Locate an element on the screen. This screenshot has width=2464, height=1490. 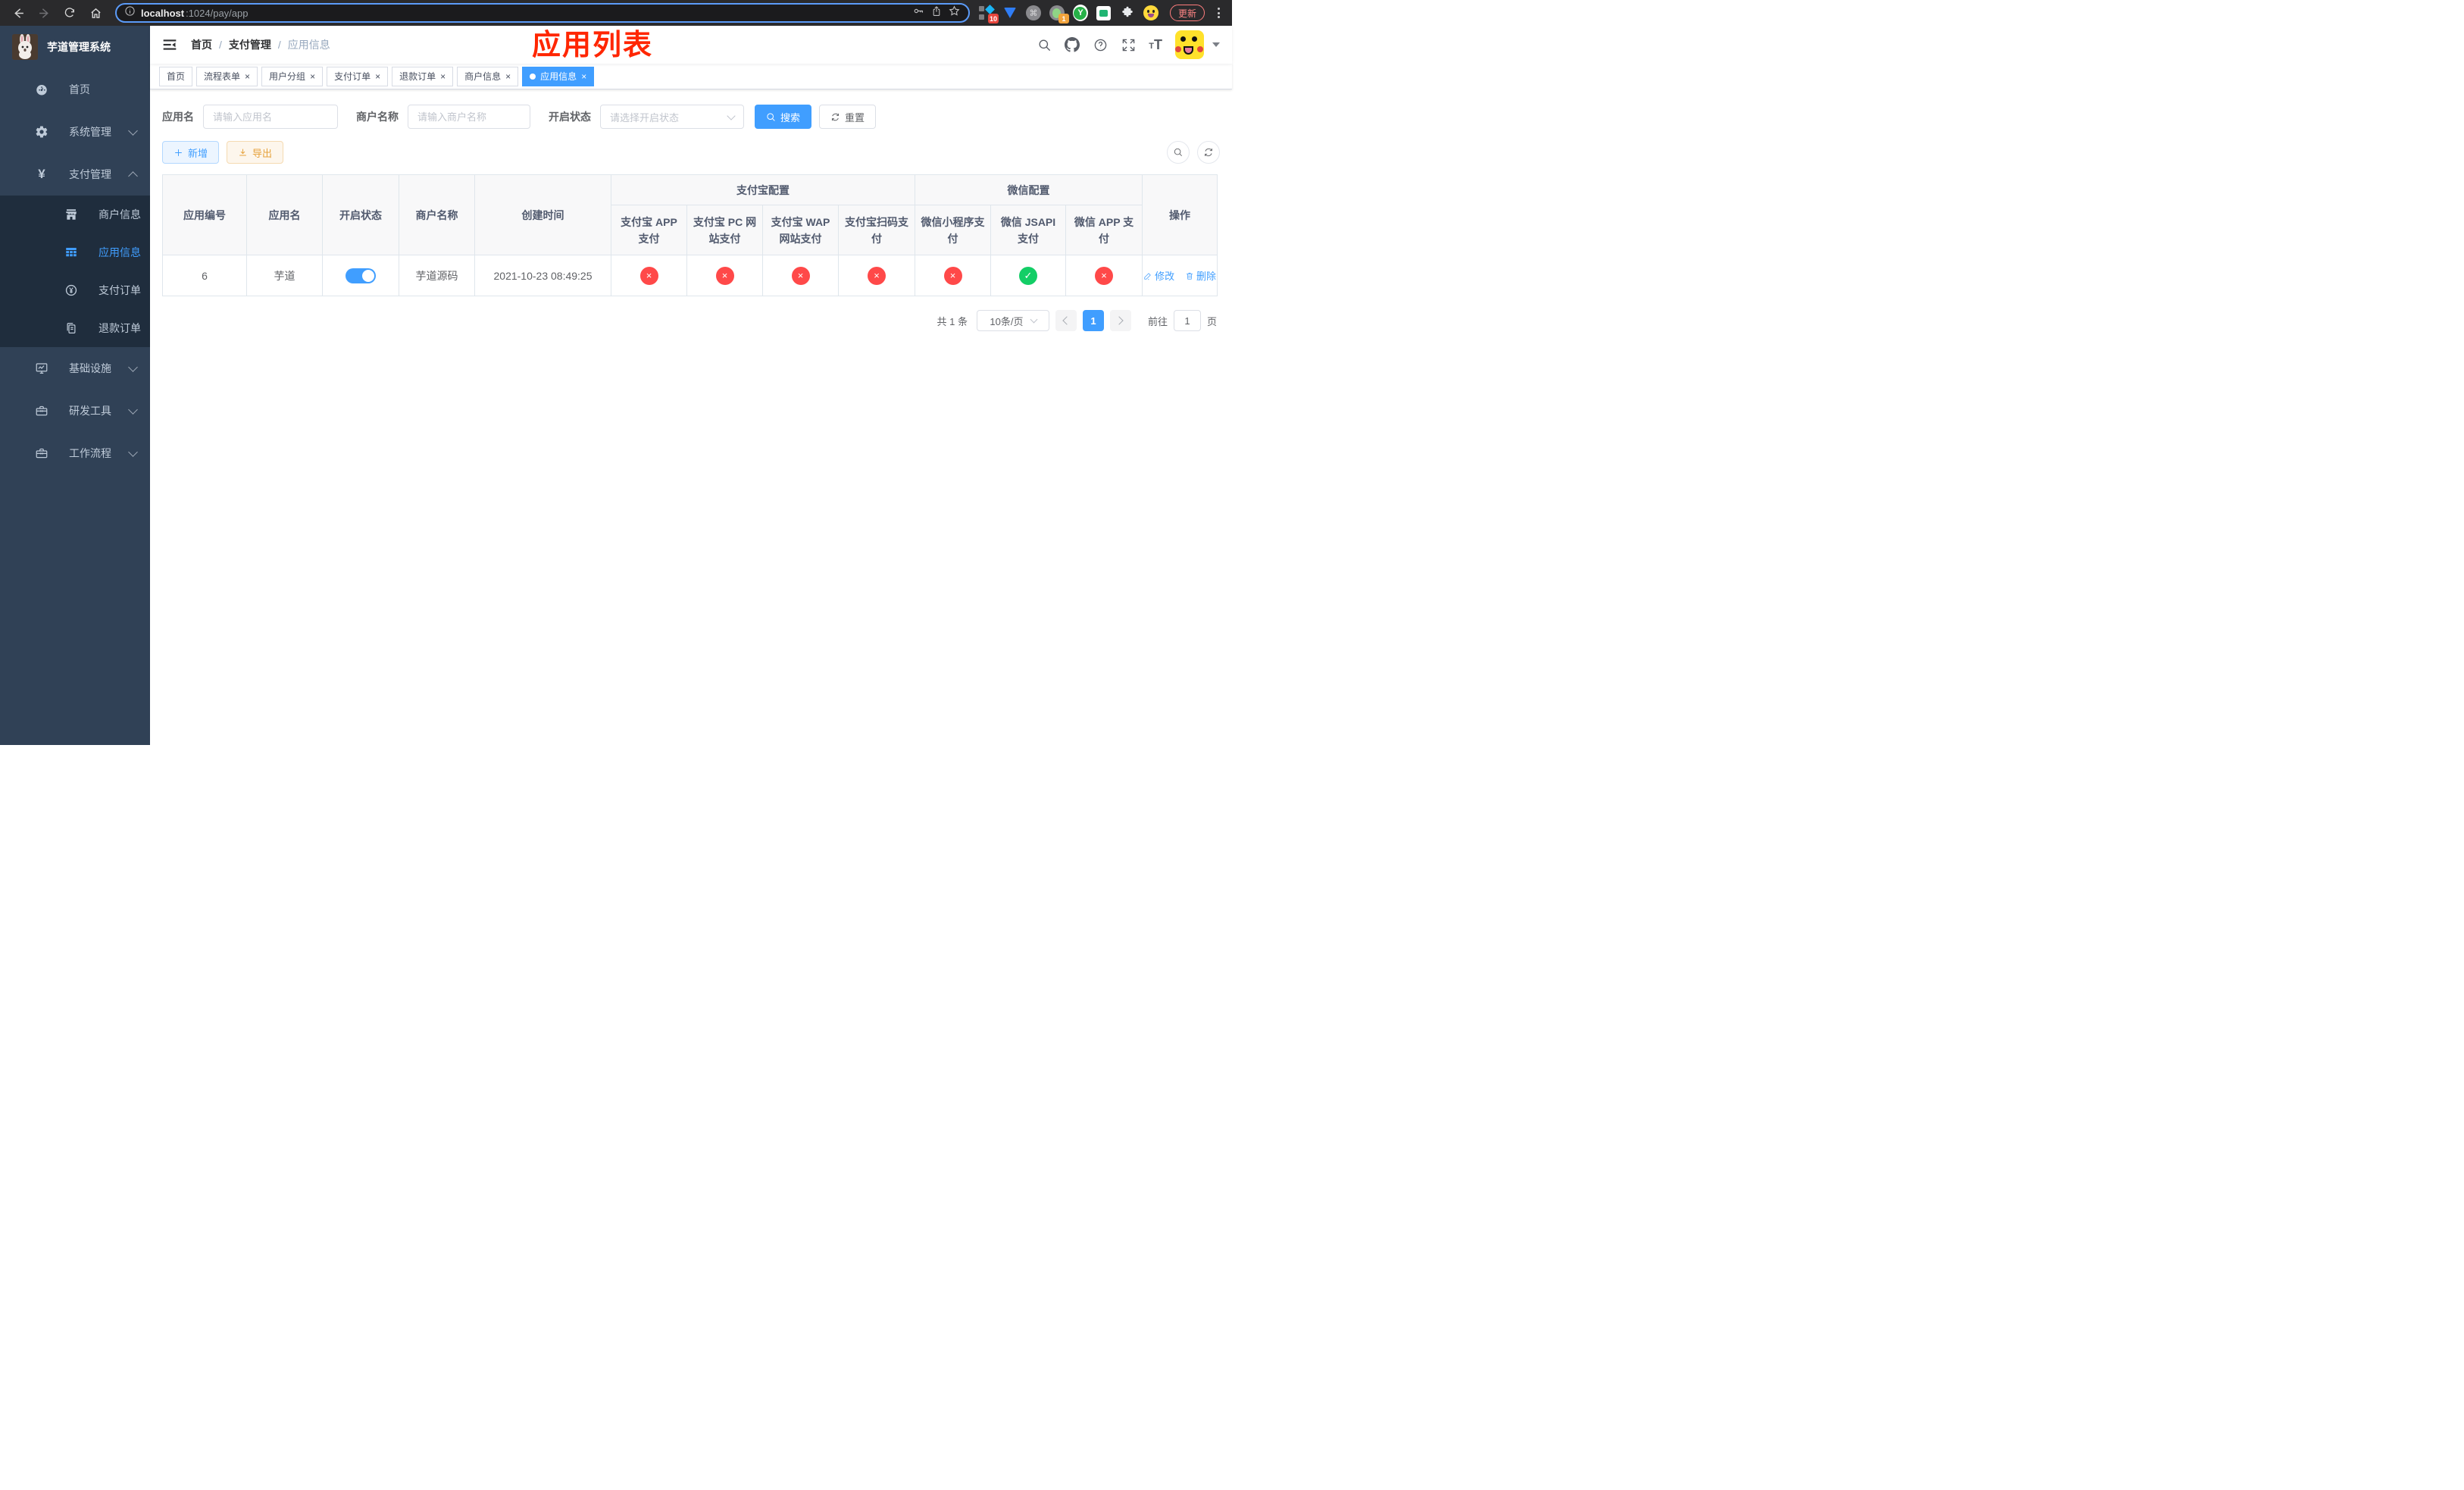
browser-reload-icon is located at coordinates (69, 13).